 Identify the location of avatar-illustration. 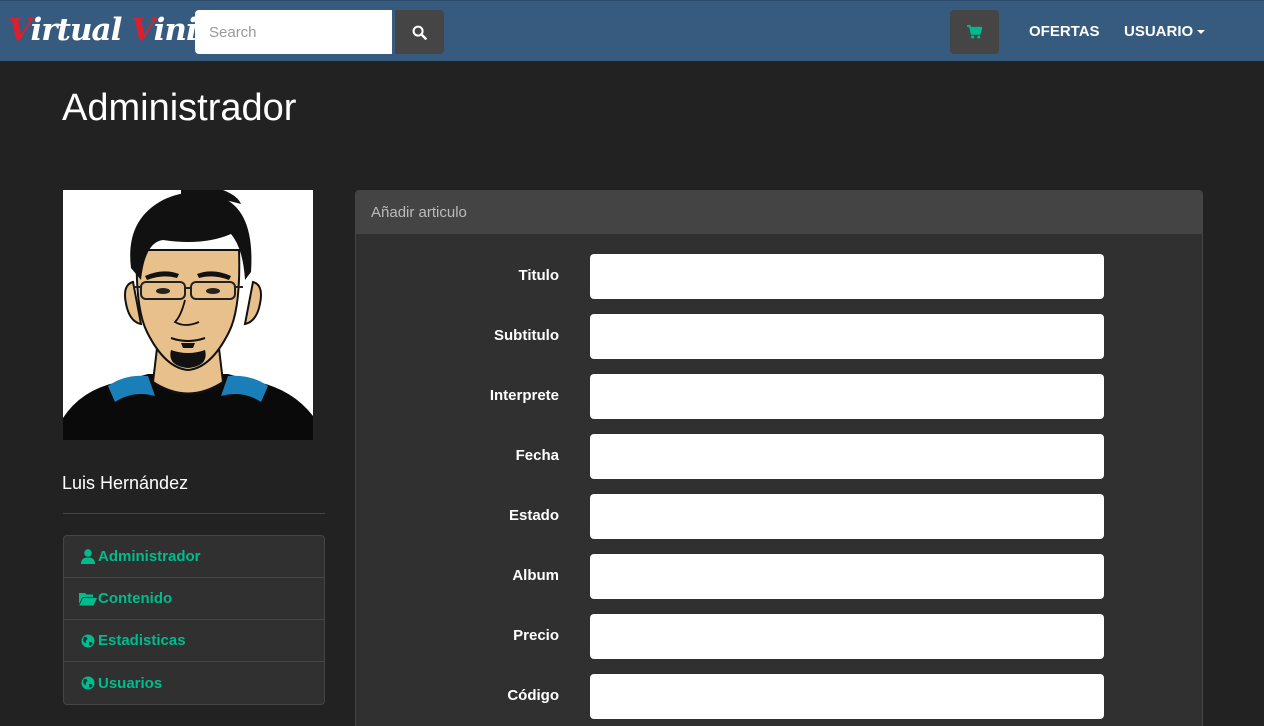
(188, 315).